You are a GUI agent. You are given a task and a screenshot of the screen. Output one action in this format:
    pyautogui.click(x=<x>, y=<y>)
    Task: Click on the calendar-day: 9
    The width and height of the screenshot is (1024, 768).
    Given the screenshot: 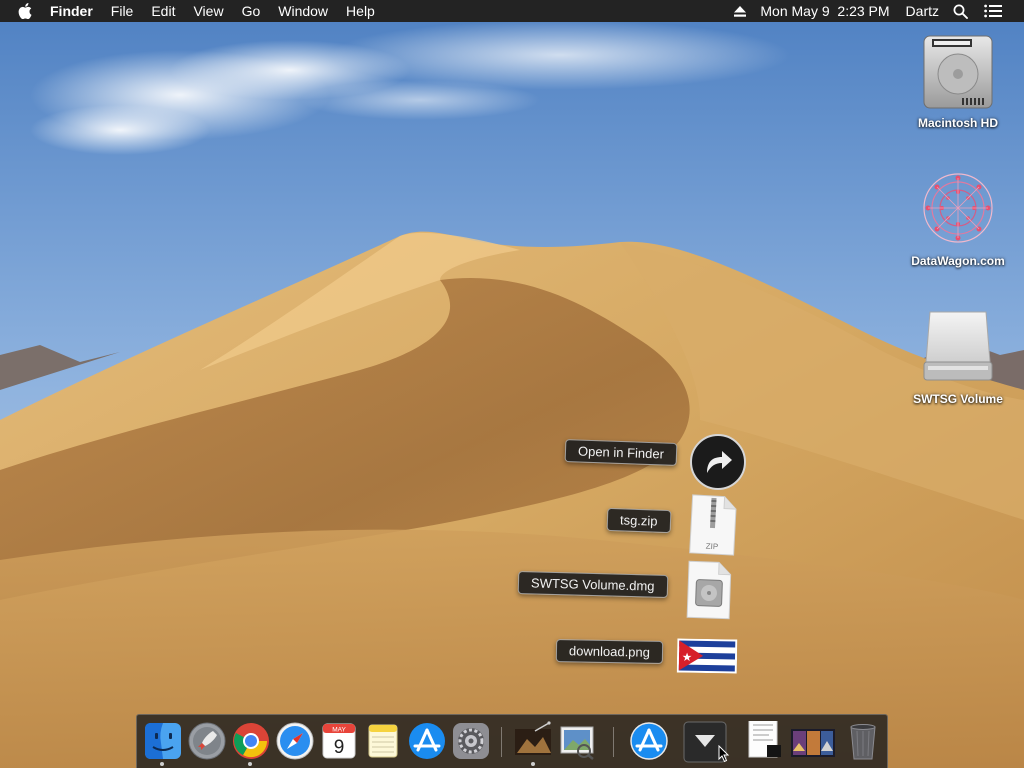 What is the action you would take?
    pyautogui.click(x=339, y=747)
    